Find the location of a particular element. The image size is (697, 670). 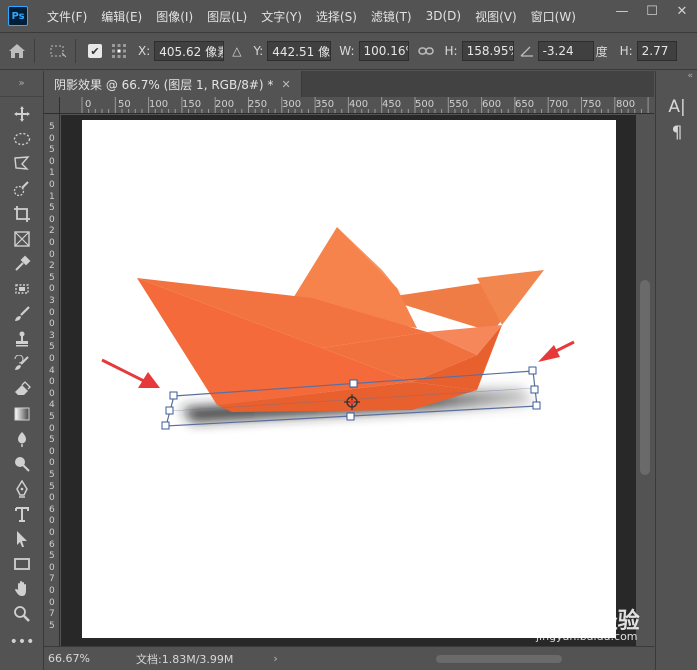

menu-image: 图像(I) is located at coordinates (174, 16).